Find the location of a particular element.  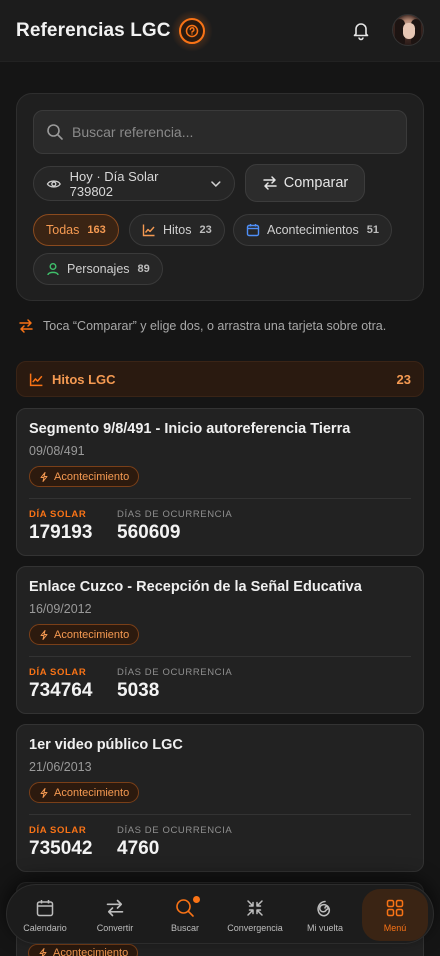

chevron-down-icon is located at coordinates (216, 183).